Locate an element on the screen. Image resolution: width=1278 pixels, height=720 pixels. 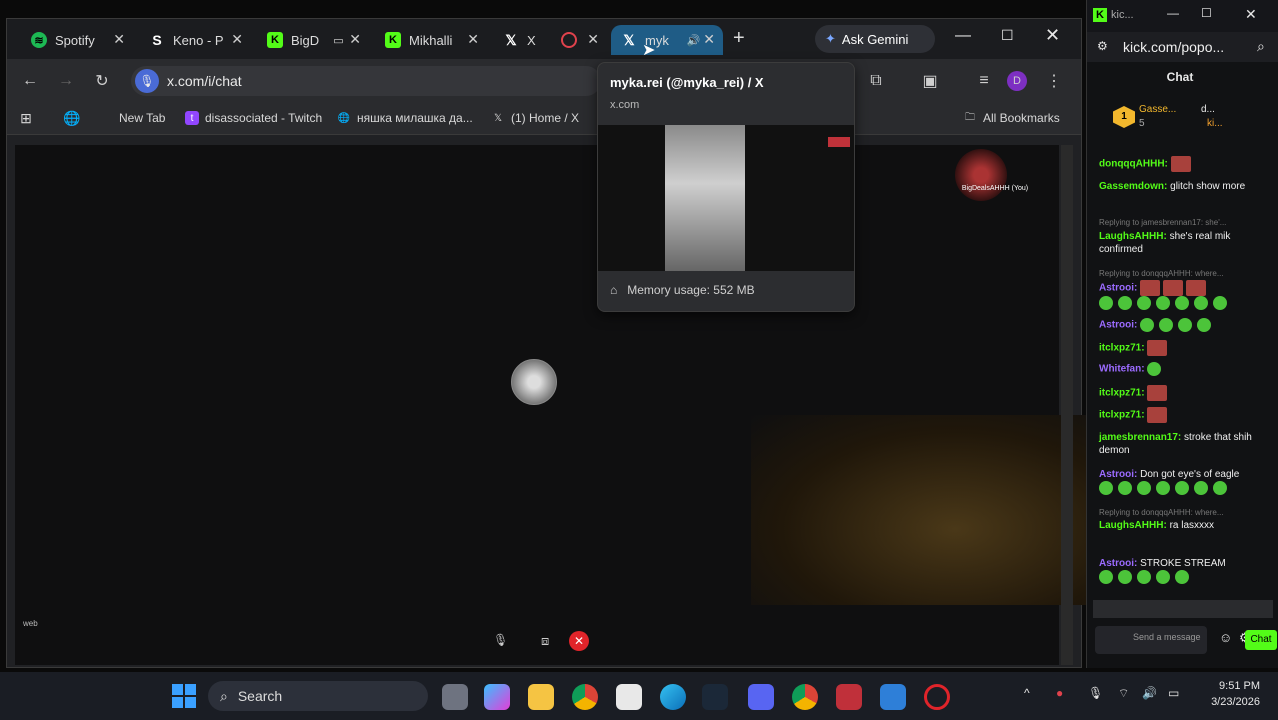
opera-icon is located at coordinates (937, 697).